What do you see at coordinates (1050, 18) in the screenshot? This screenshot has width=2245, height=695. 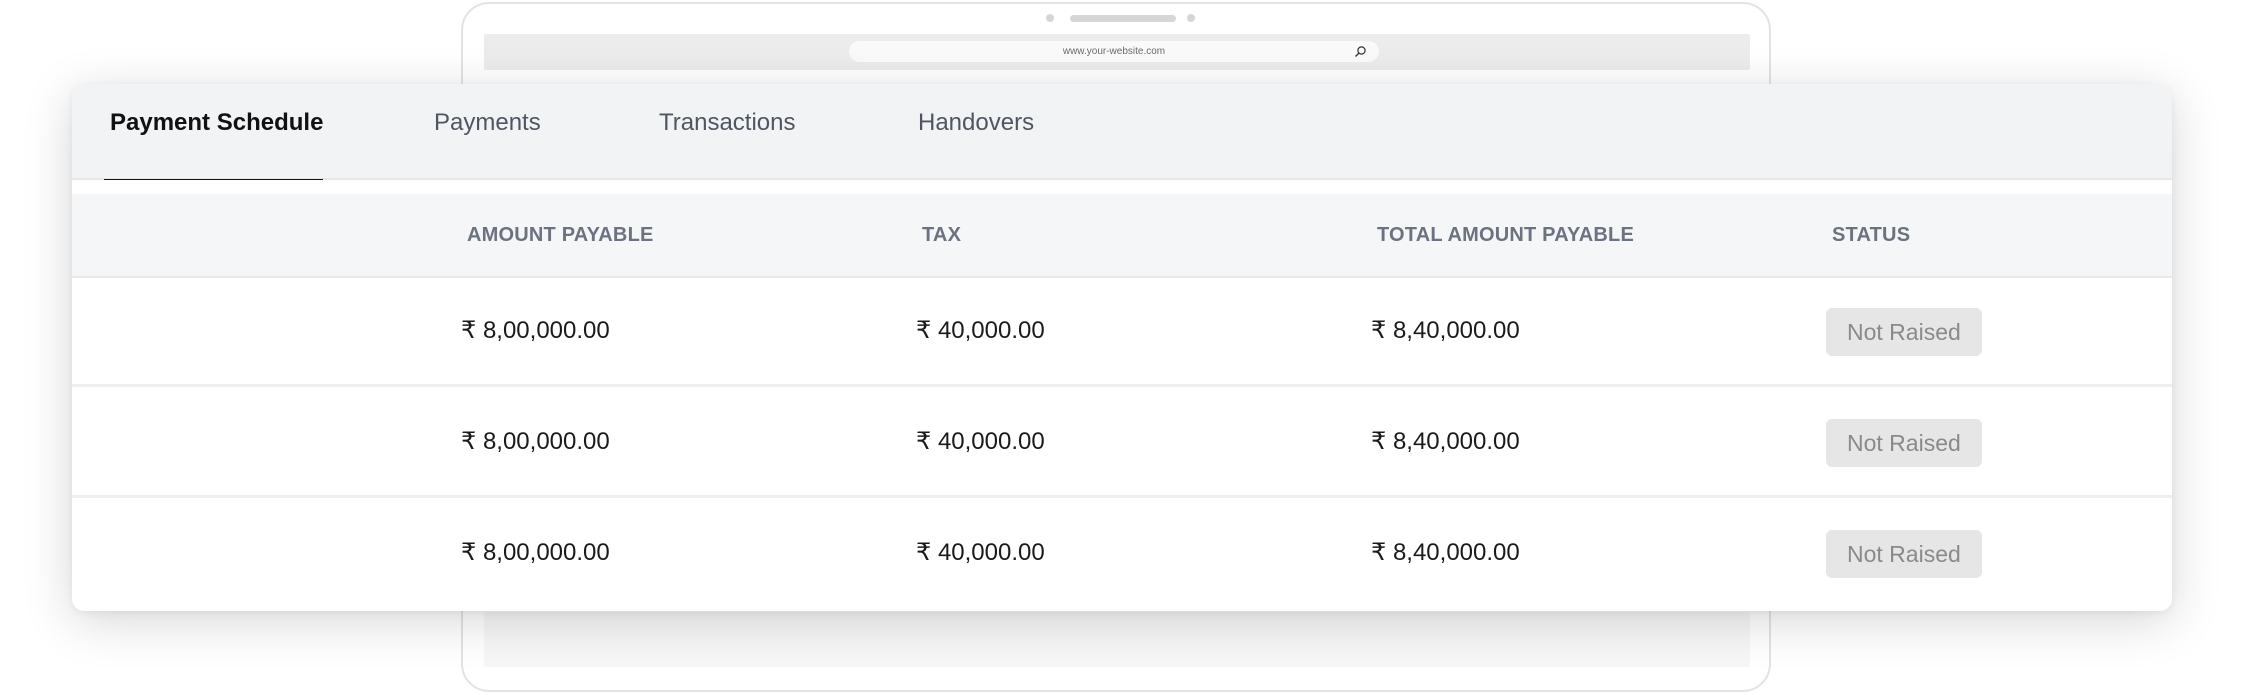 I see `camera-dot` at bounding box center [1050, 18].